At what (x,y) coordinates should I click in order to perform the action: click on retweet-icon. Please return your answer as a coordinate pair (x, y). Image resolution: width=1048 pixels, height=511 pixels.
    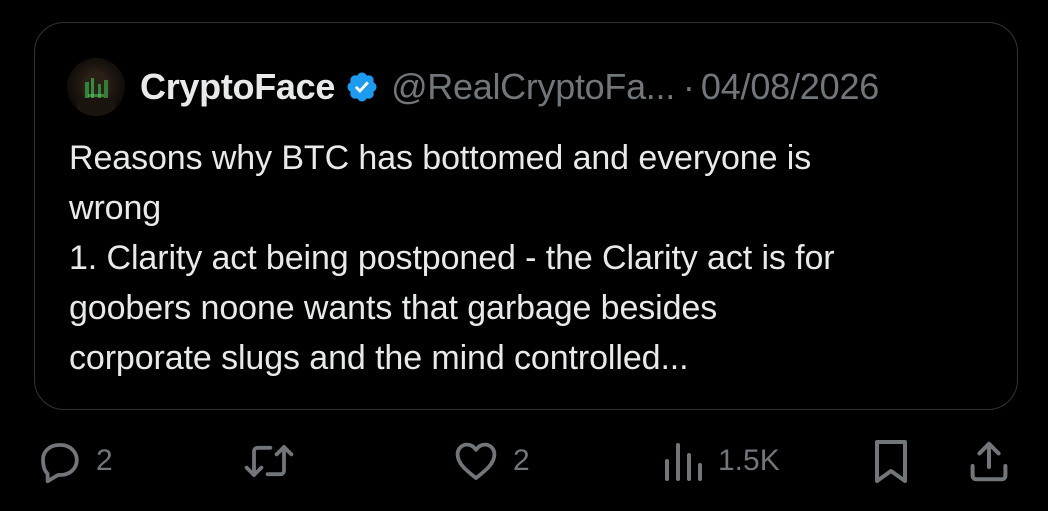
    Looking at the image, I should click on (269, 461).